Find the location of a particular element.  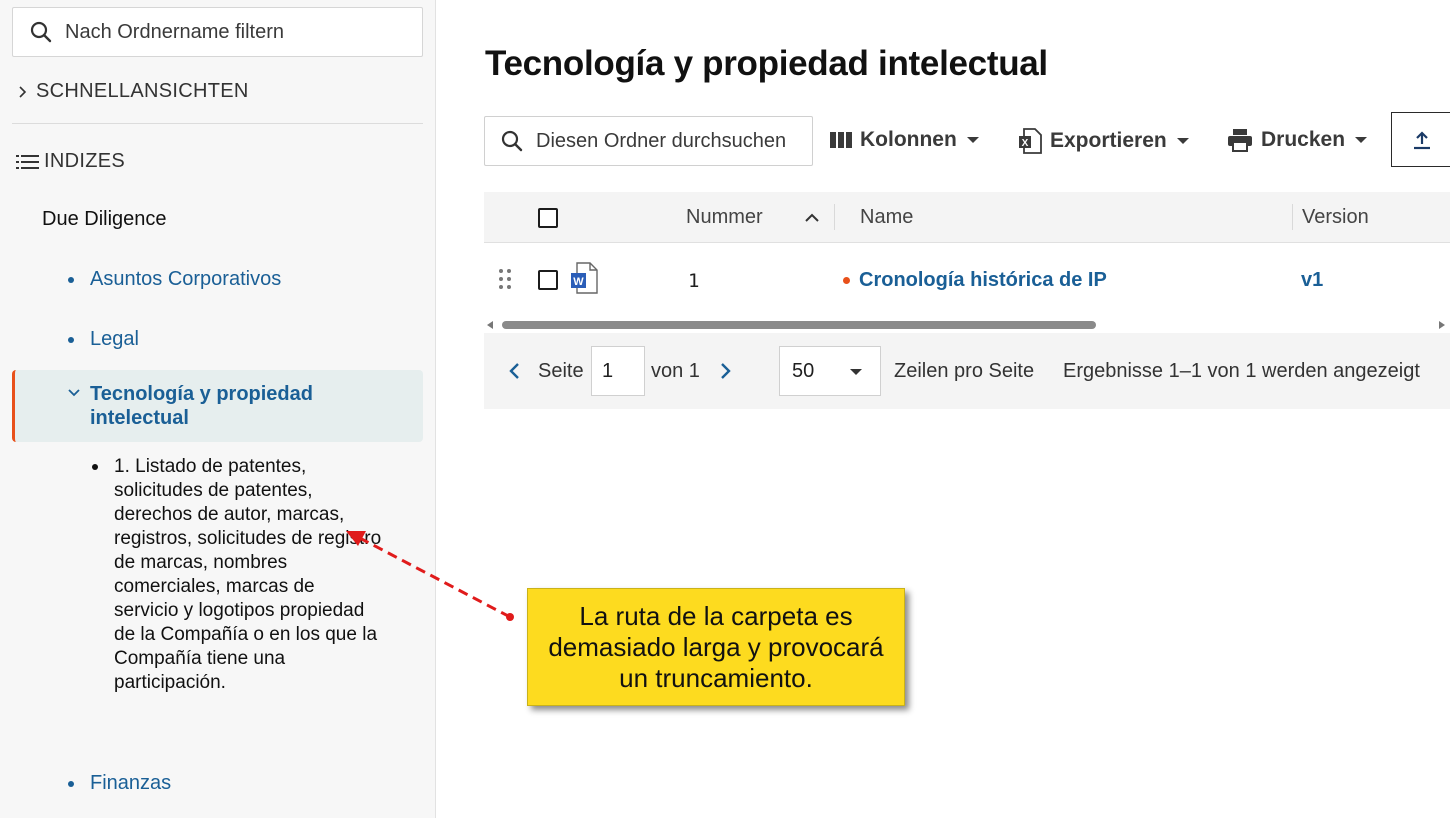

columns-icon is located at coordinates (841, 140).